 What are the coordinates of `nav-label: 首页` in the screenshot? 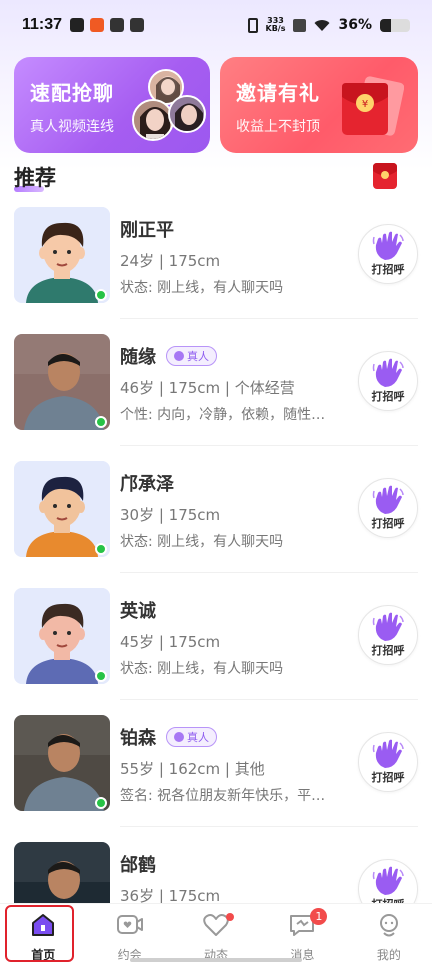 It's located at (43, 955).